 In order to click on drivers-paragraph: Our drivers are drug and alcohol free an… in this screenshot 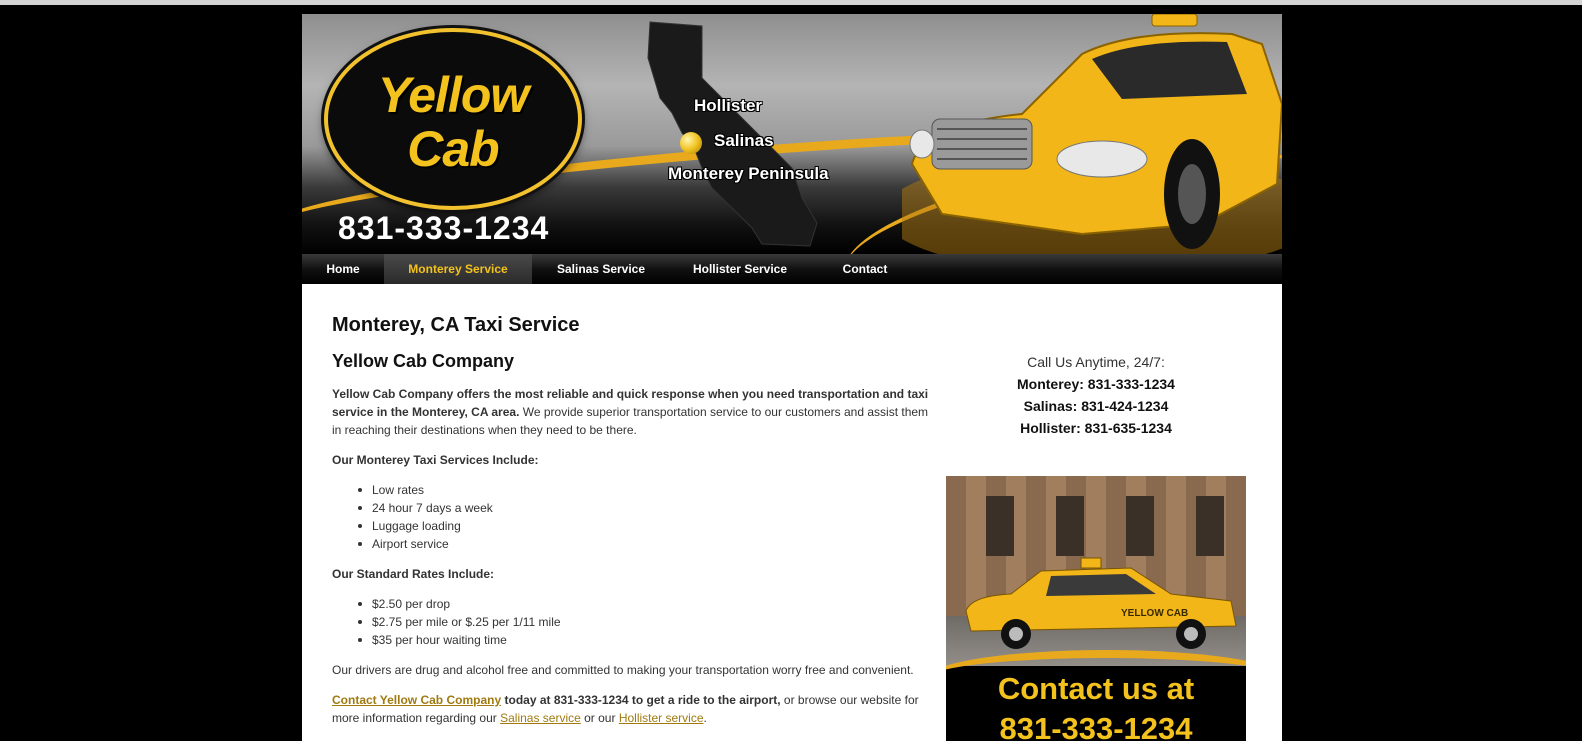, I will do `click(623, 670)`.